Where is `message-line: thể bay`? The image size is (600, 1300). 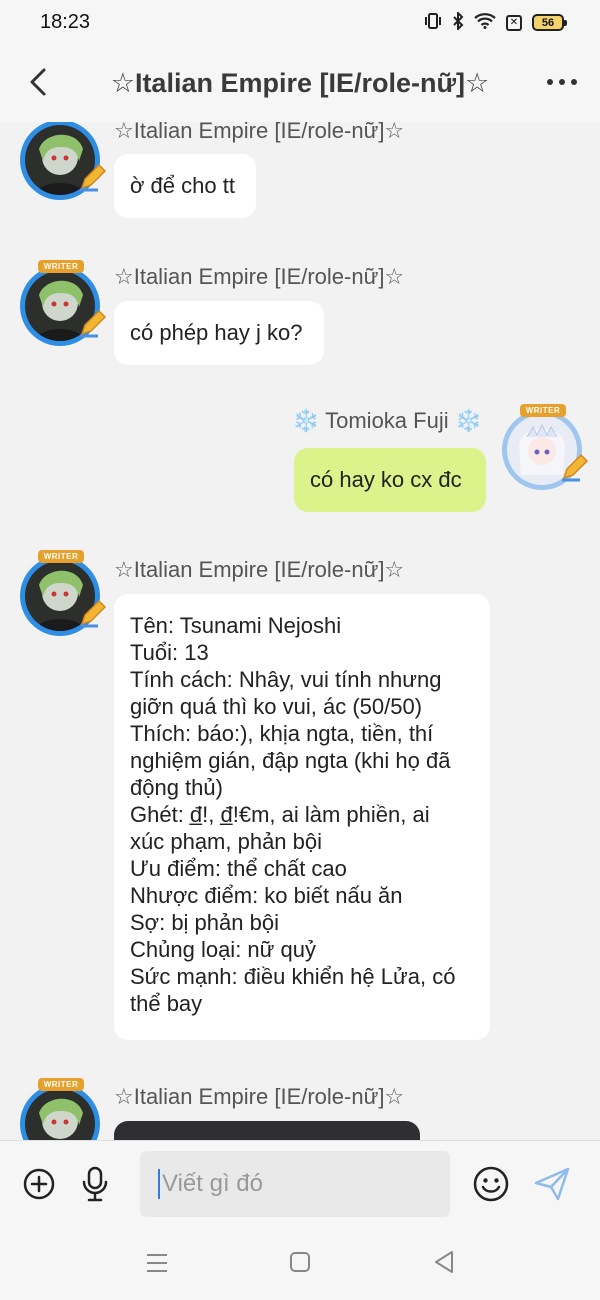 message-line: thể bay is located at coordinates (166, 1003).